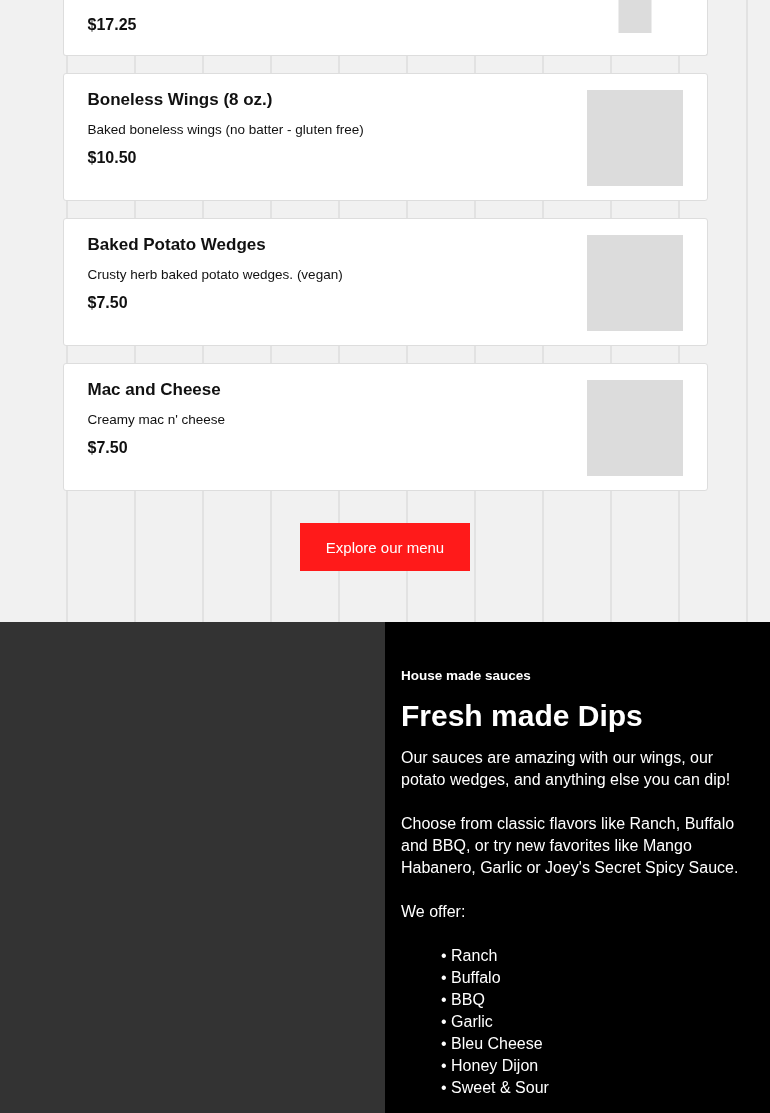 The width and height of the screenshot is (770, 1113). I want to click on sauce-list-item: • Buffalo, so click(471, 978).